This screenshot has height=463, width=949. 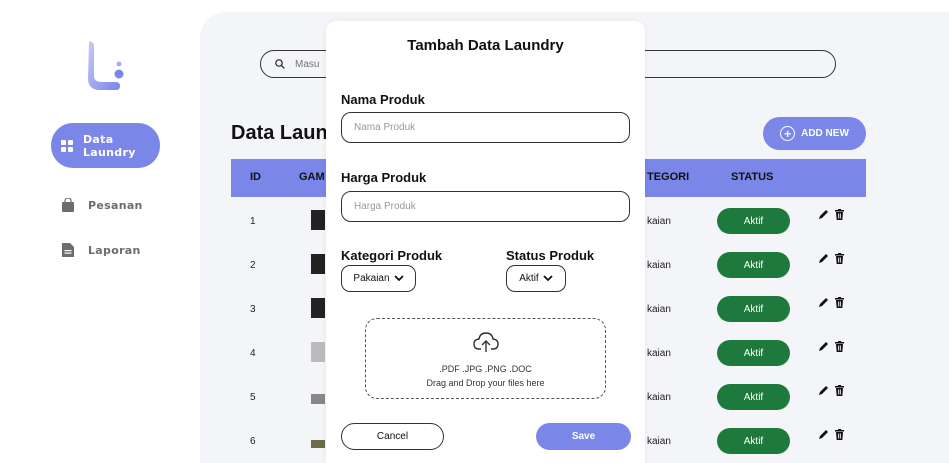 I want to click on save-button: Save, so click(x=583, y=436).